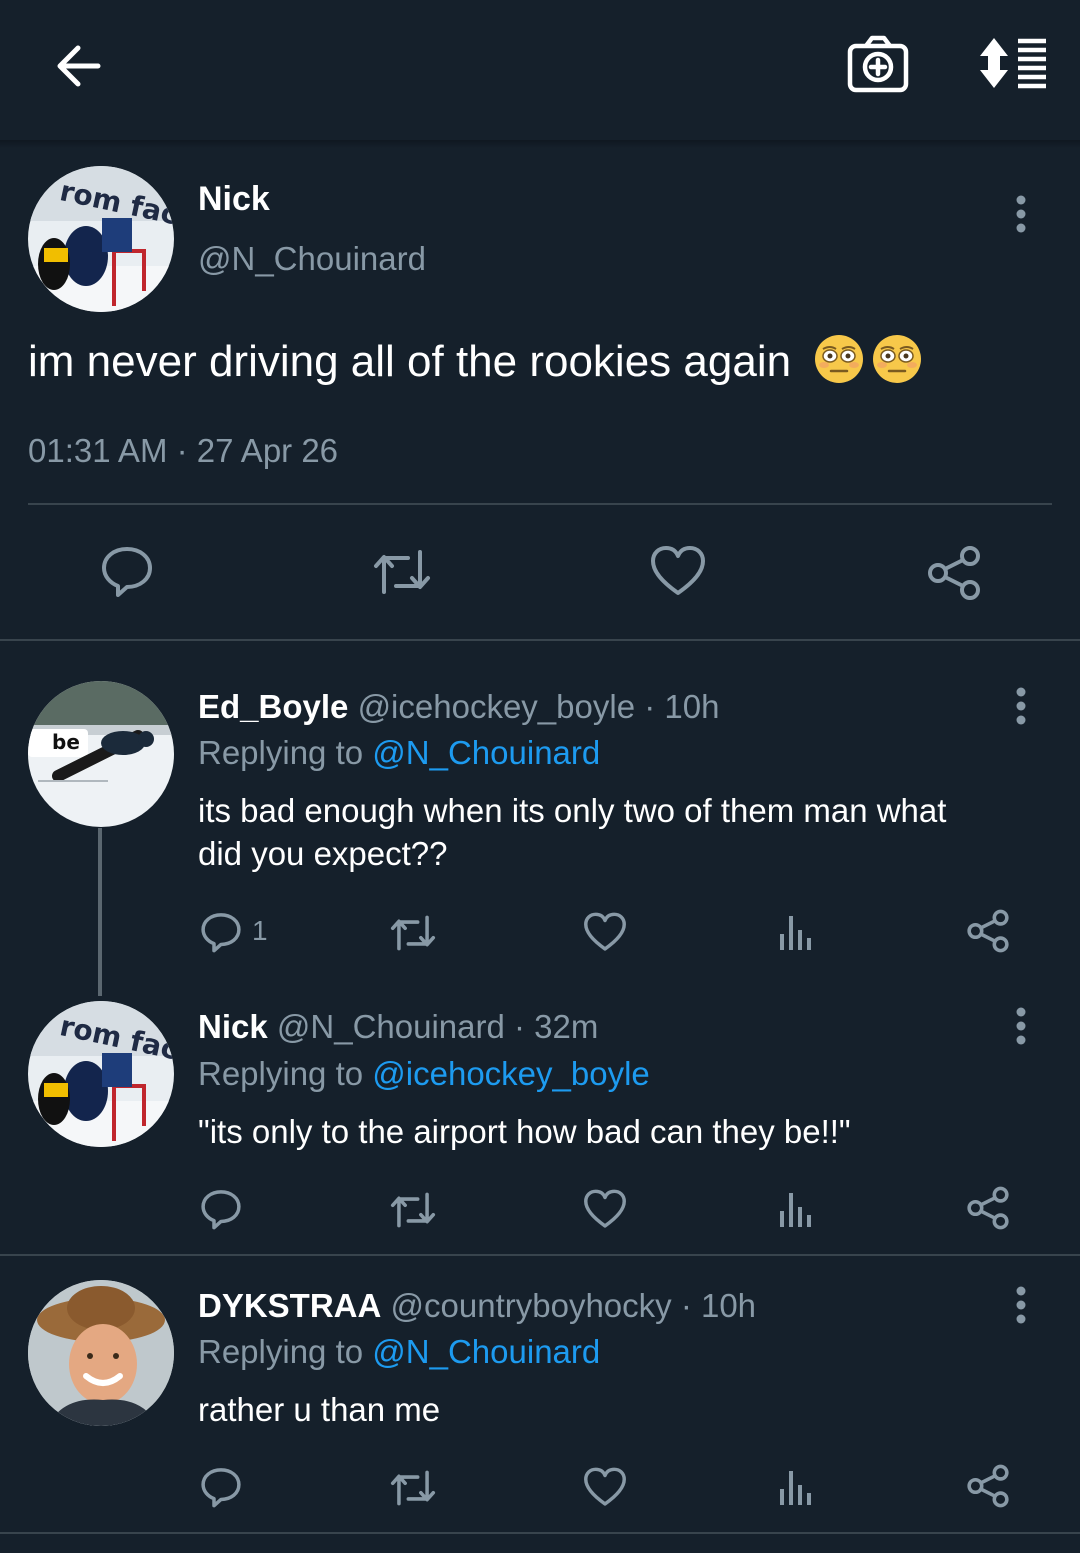 This screenshot has width=1080, height=1553. What do you see at coordinates (66, 742) in the screenshot?
I see `svg-text: be` at bounding box center [66, 742].